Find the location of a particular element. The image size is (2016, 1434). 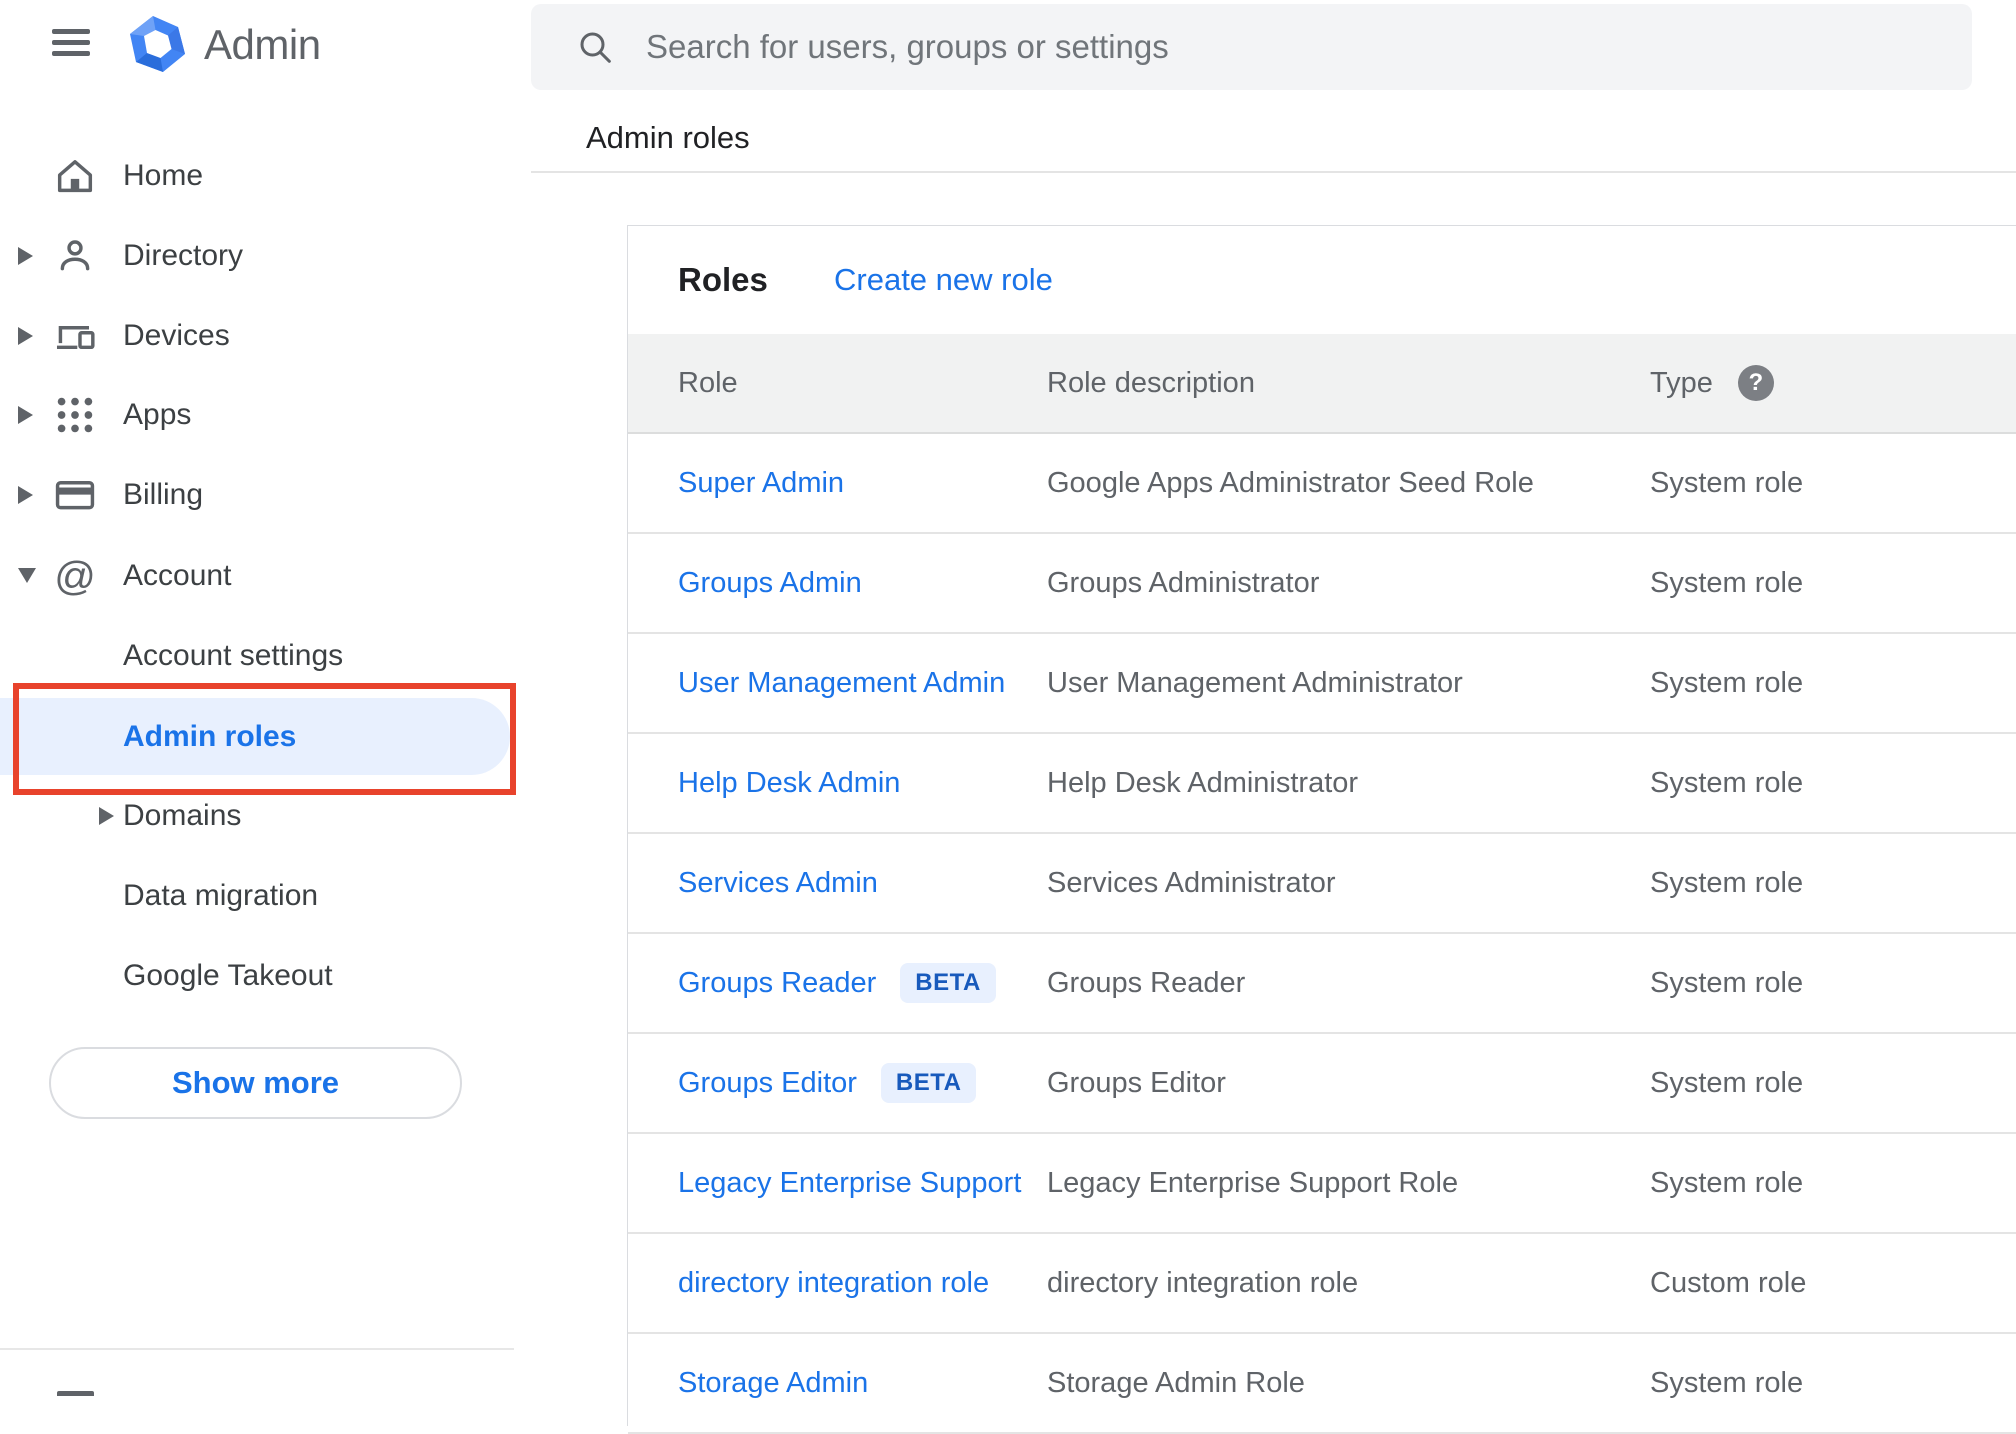

sidebar-item-label: Home is located at coordinates (163, 175).